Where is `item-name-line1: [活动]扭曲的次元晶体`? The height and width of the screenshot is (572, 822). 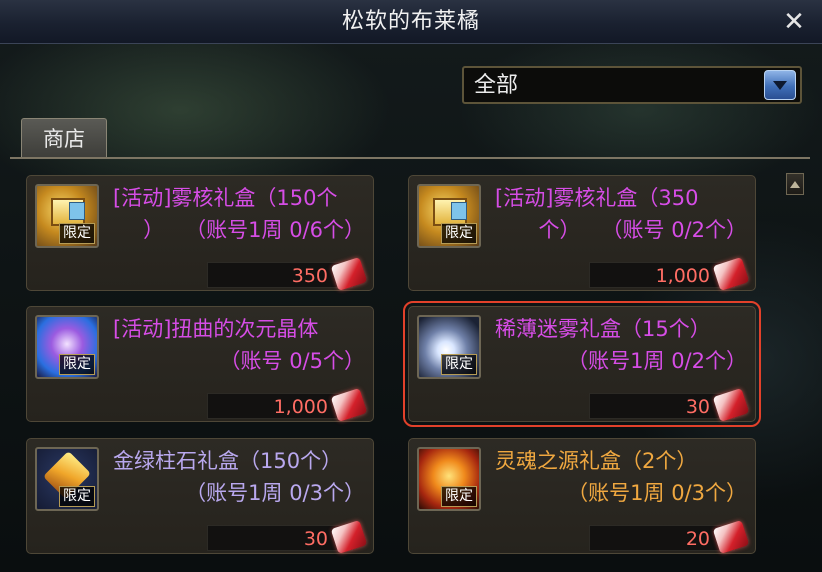
item-name-line1: [活动]扭曲的次元晶体 is located at coordinates (216, 329).